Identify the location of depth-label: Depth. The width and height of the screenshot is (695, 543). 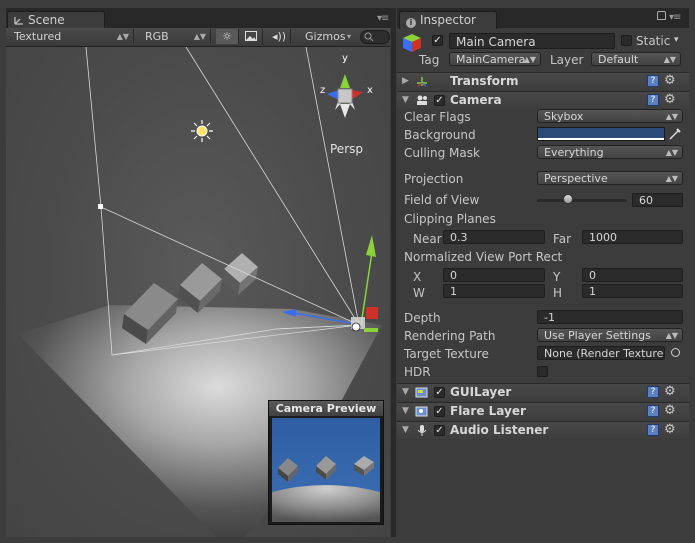
(422, 318).